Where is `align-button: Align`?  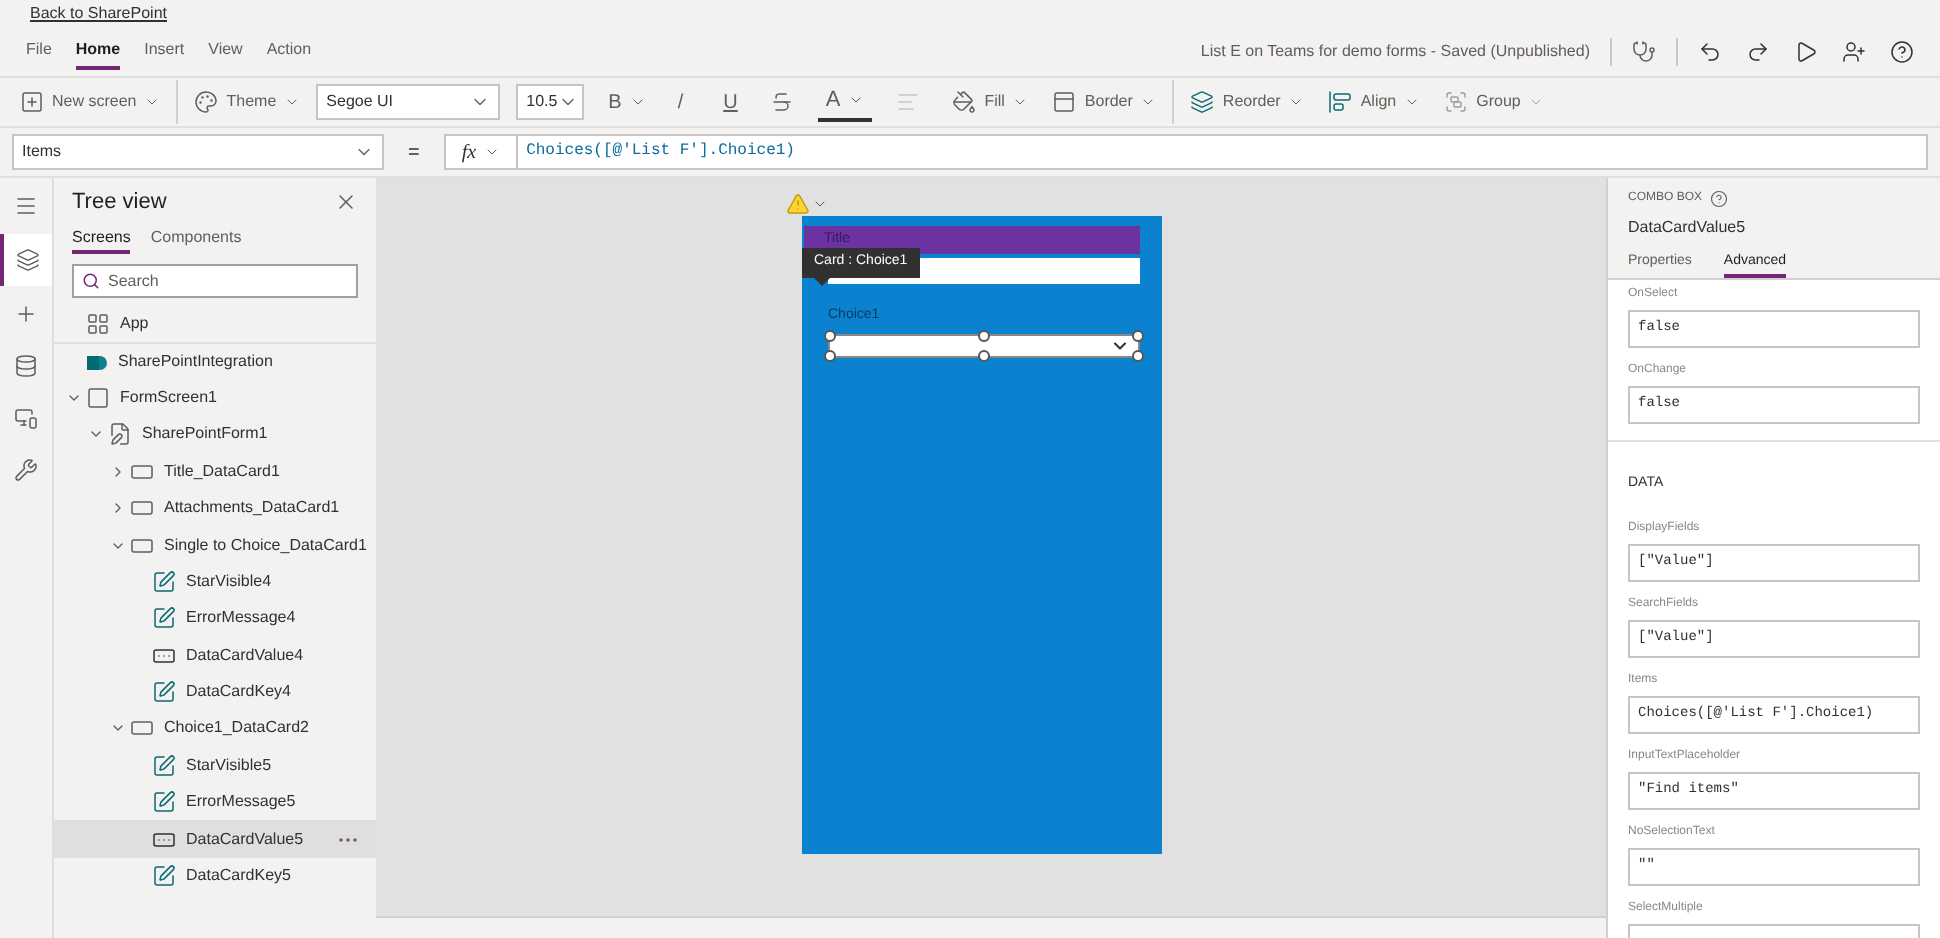
align-button: Align is located at coordinates (1374, 102).